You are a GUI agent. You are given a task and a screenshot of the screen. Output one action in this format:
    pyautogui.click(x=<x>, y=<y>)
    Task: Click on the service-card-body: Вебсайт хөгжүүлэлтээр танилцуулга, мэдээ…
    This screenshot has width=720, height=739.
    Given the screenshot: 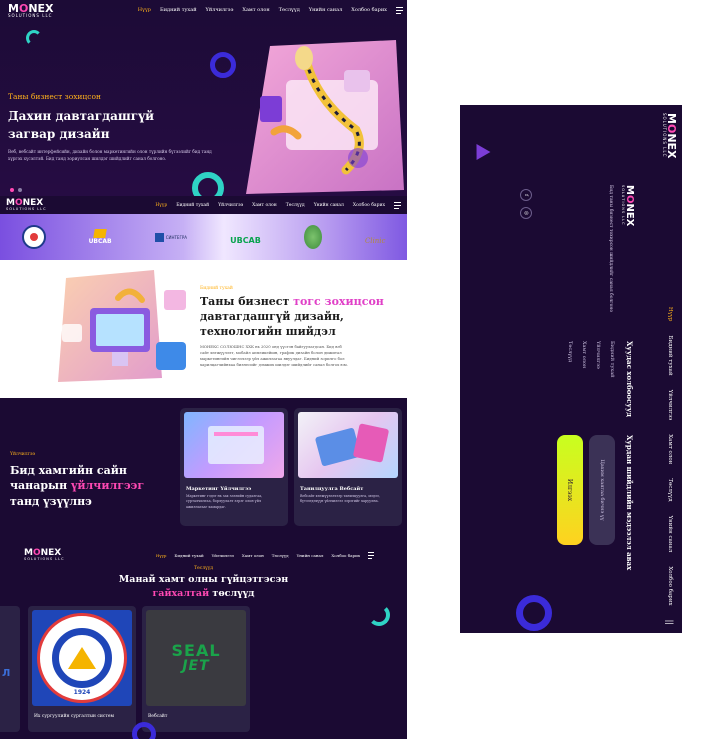 What is the action you would take?
    pyautogui.click(x=340, y=499)
    